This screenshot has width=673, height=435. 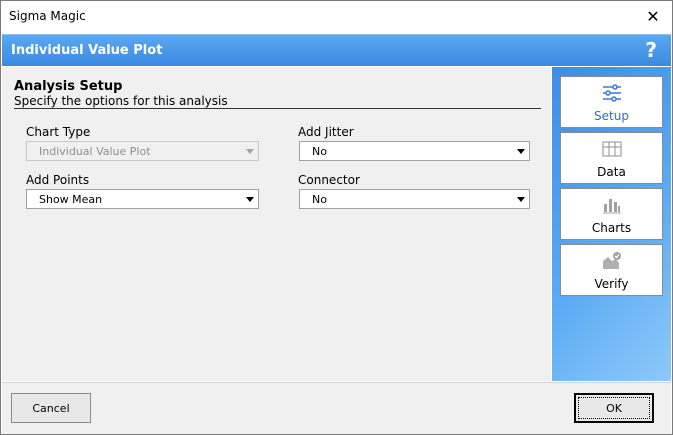 I want to click on add-jitter-value: No, so click(x=319, y=151).